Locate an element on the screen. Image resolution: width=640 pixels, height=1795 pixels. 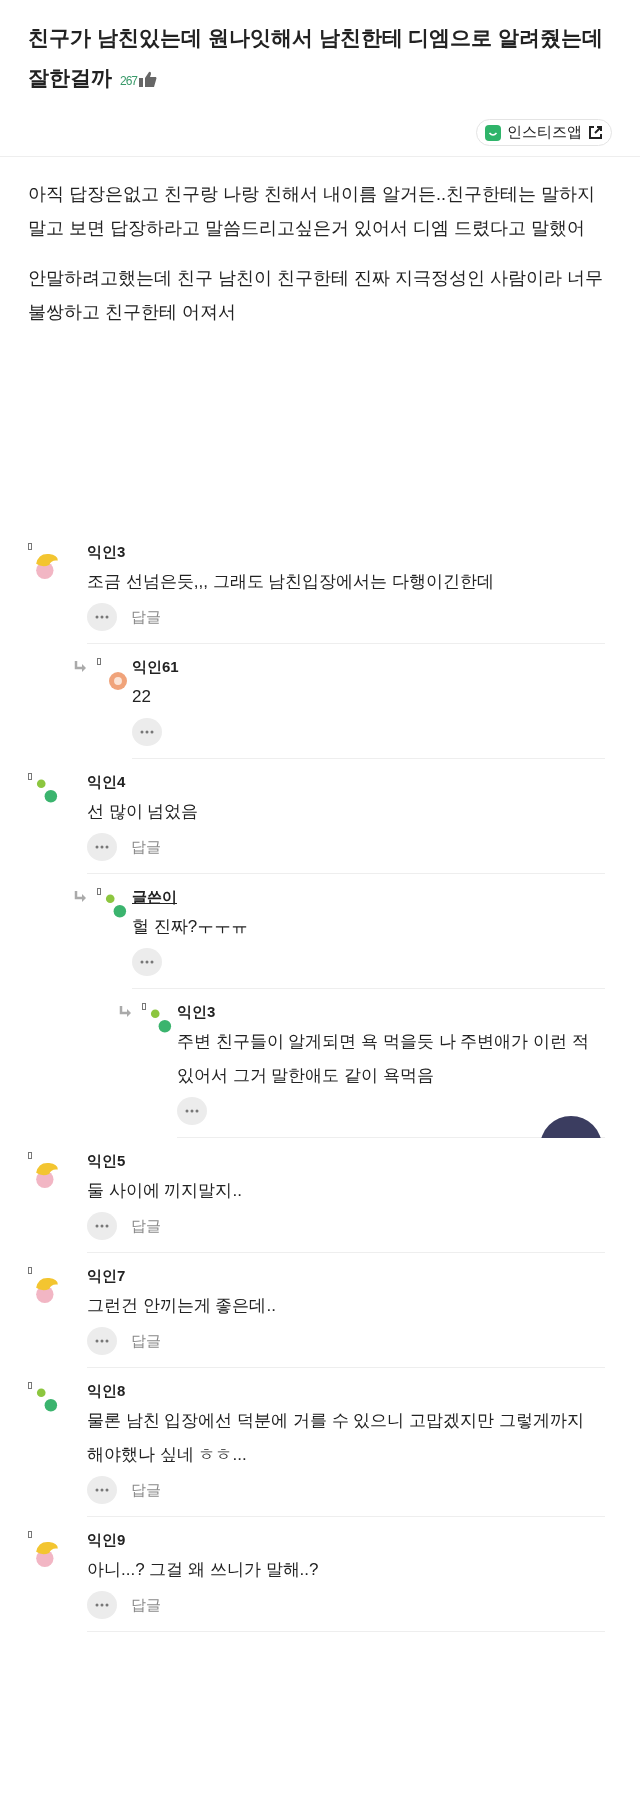
comment-text: 둘 사이에 끼지말지.. is located at coordinates (165, 1191).